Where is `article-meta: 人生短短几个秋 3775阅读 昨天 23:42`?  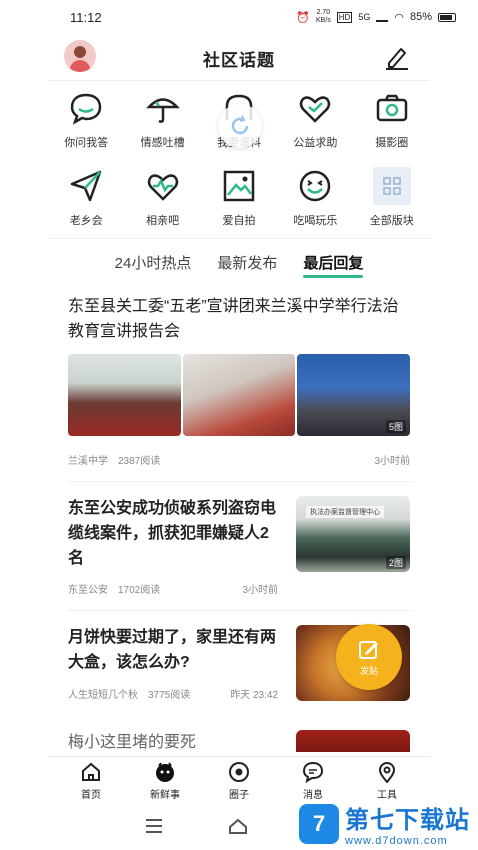
article-meta: 人生短短几个秋 3775阅读 昨天 23:42 is located at coordinates (173, 693).